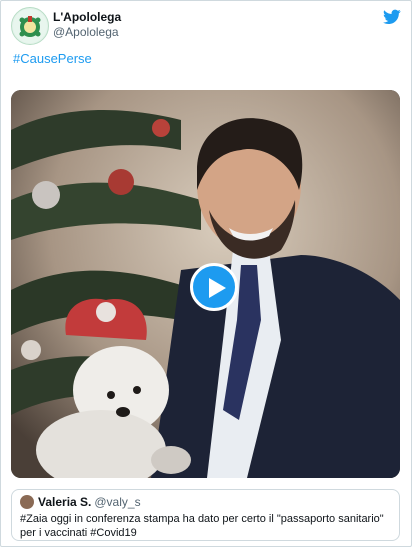 The height and width of the screenshot is (547, 412). Describe the element at coordinates (64, 502) in the screenshot. I see `quoted-display-name: Valeria S.` at that location.